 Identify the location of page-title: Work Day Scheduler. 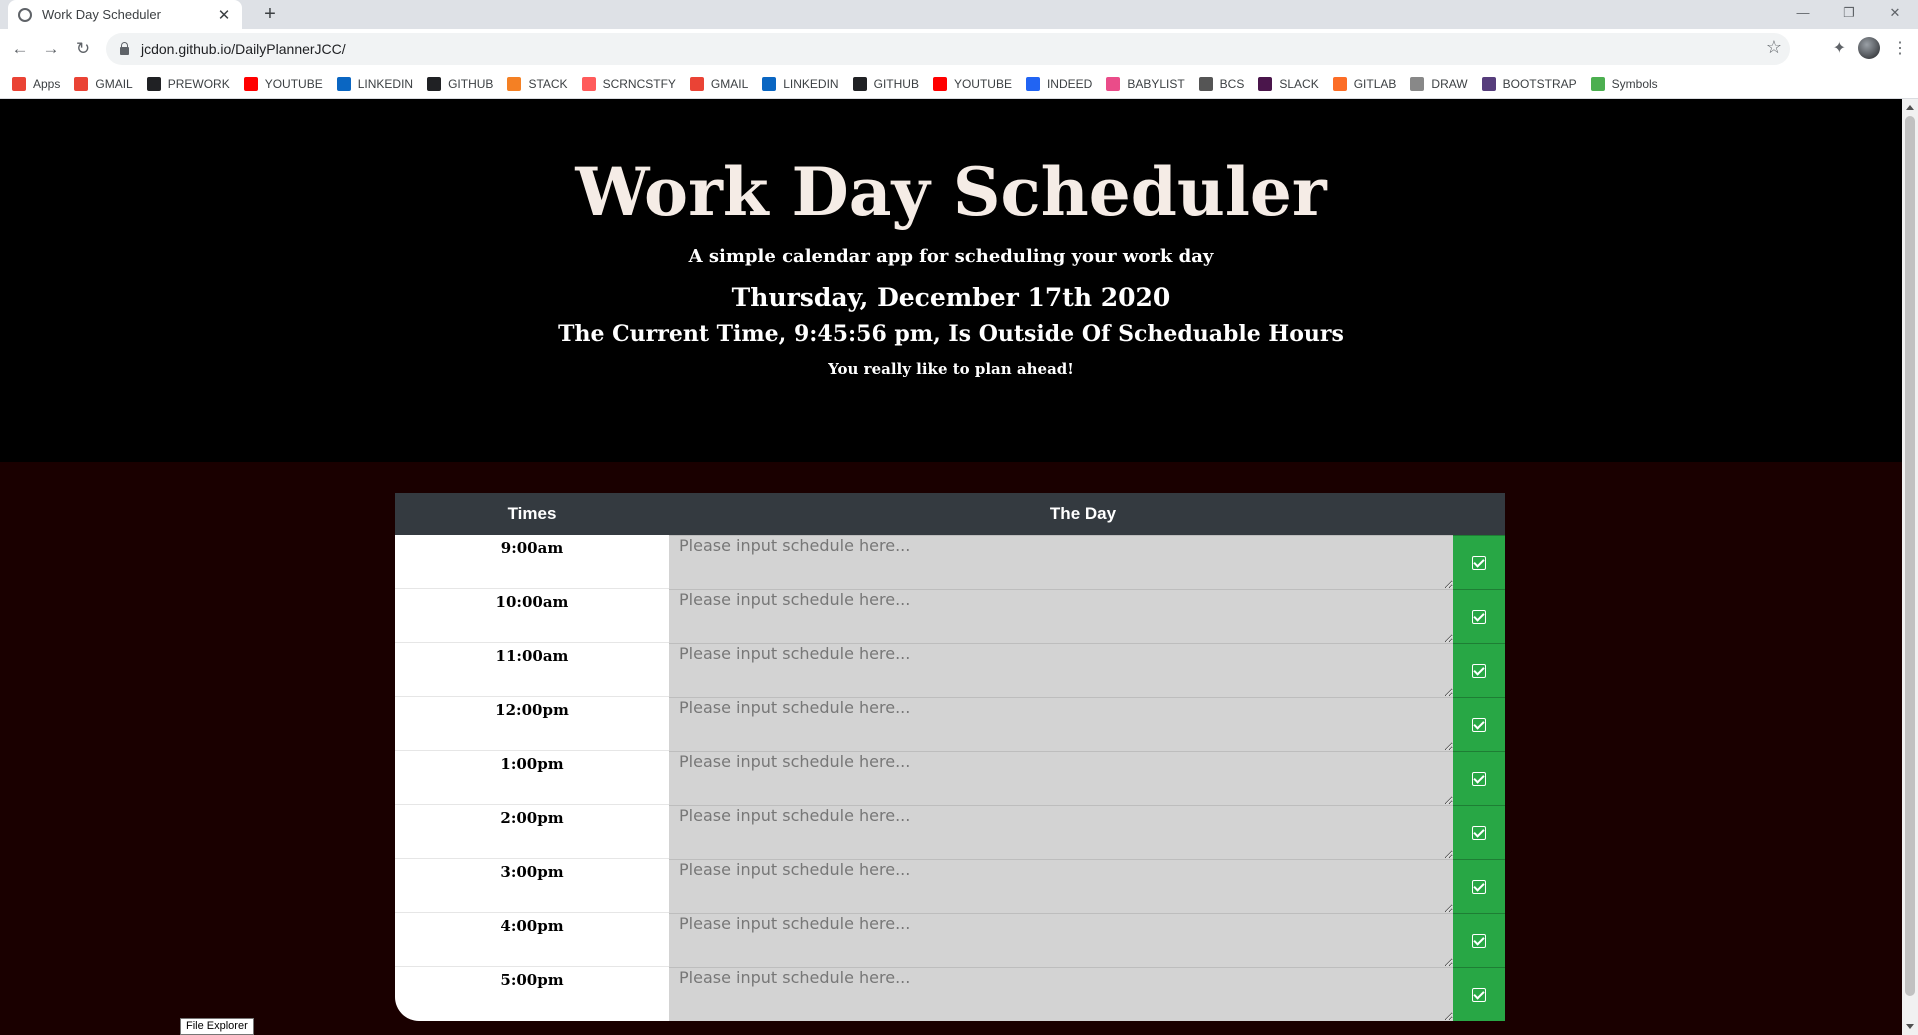
(951, 192).